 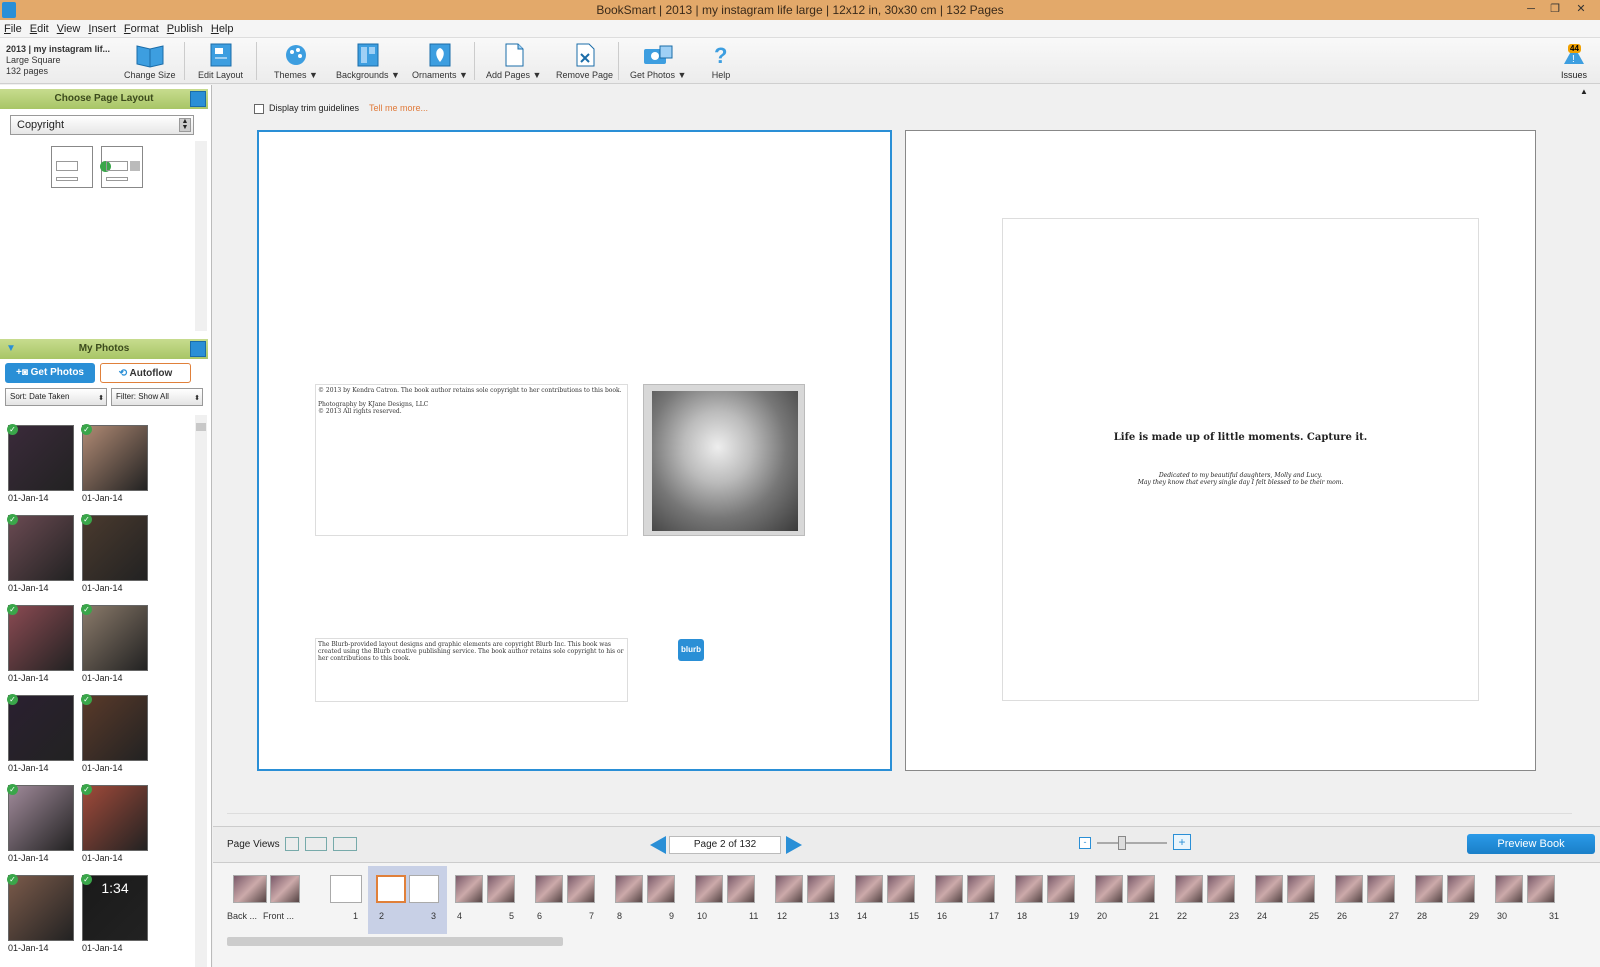 I want to click on menu-view: View, so click(x=69, y=29).